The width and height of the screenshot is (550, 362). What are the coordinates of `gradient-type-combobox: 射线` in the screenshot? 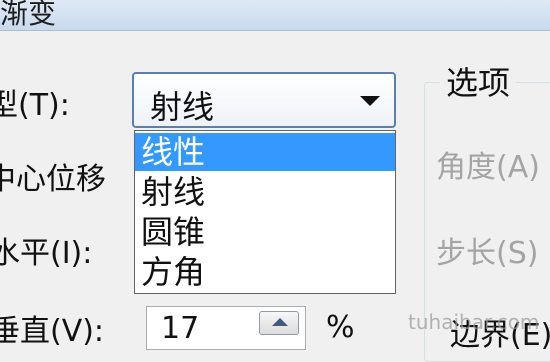 It's located at (264, 100).